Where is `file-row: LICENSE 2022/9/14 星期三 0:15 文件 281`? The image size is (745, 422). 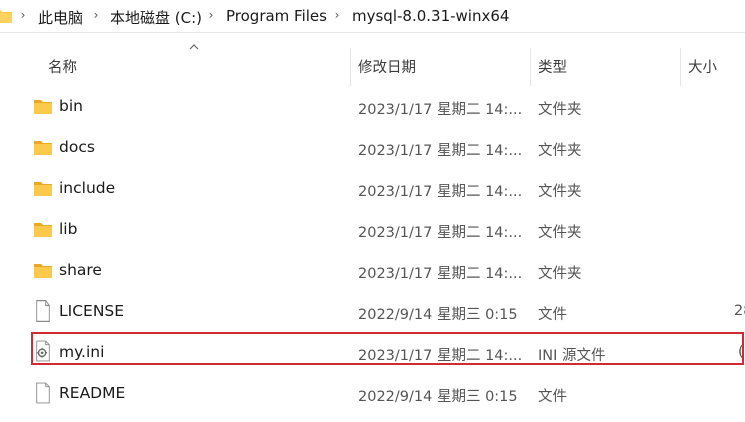 file-row: LICENSE 2022/9/14 星期三 0:15 文件 281 is located at coordinates (372, 311).